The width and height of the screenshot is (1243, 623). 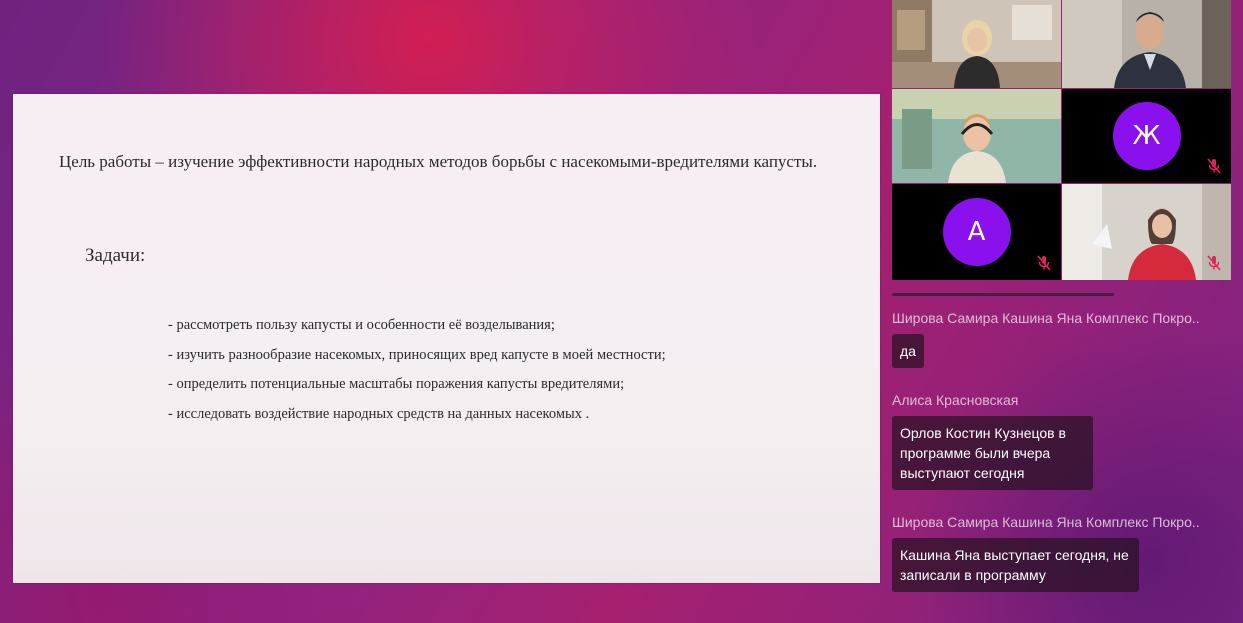 I want to click on participant-video-woman-red, so click(x=1146, y=232).